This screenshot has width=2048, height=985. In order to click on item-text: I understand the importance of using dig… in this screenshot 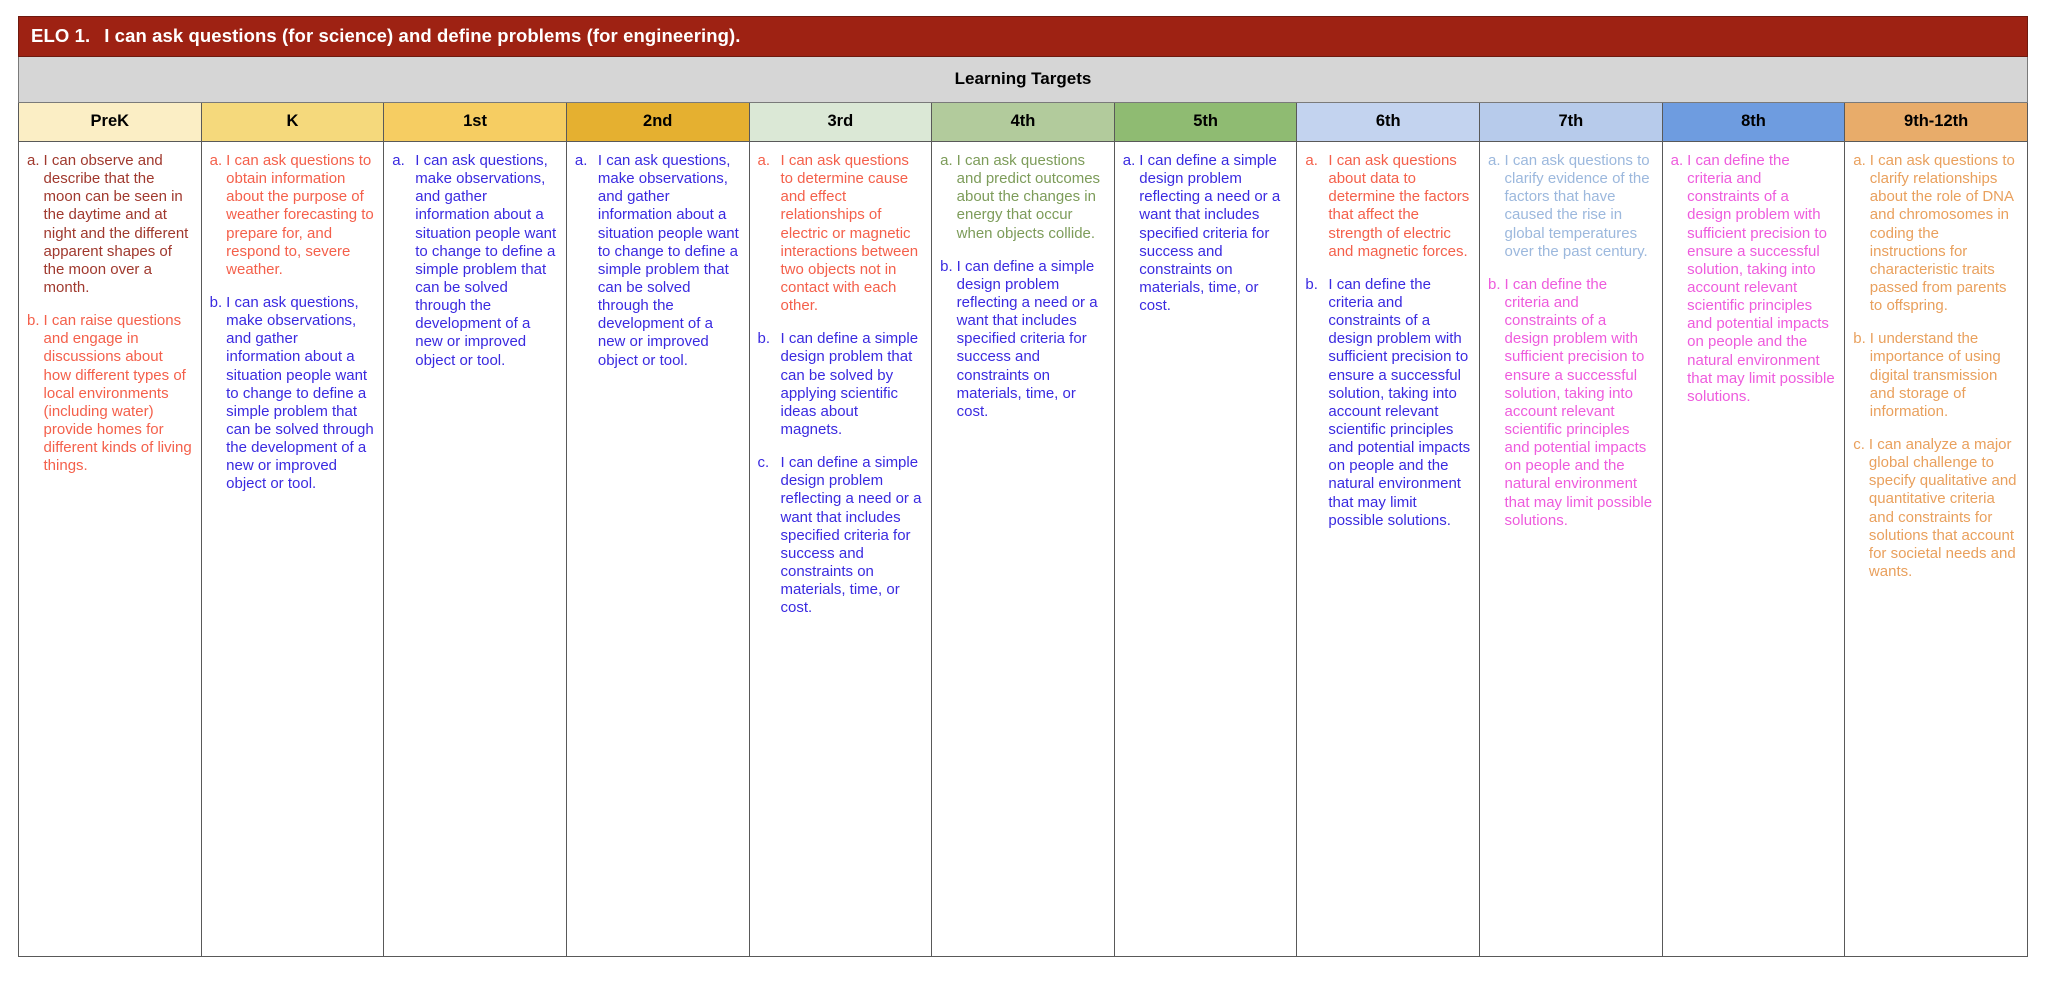, I will do `click(1935, 375)`.